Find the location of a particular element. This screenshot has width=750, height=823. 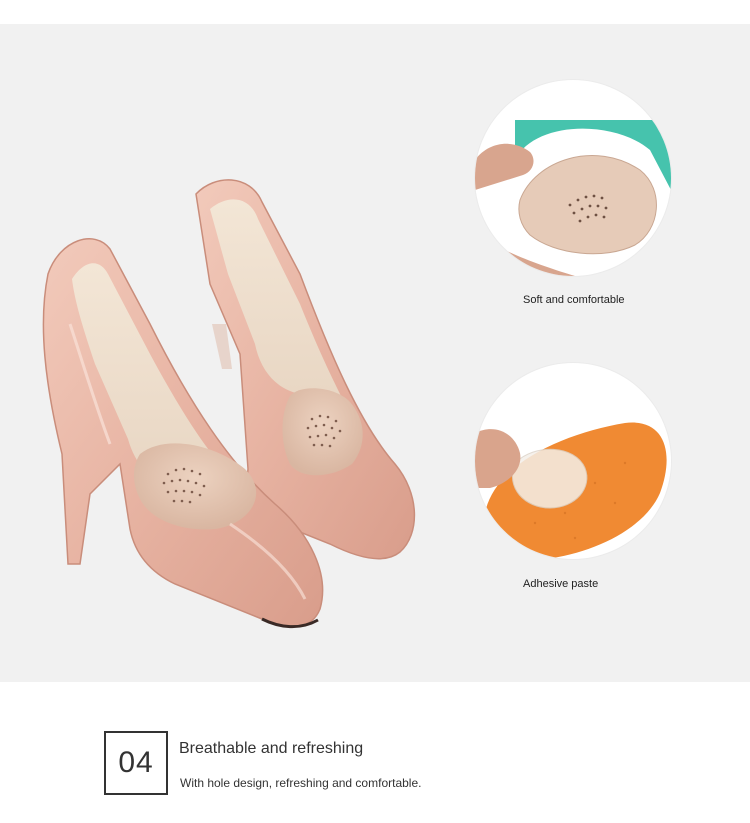

feature-title: Breathable and refreshing is located at coordinates (271, 748).